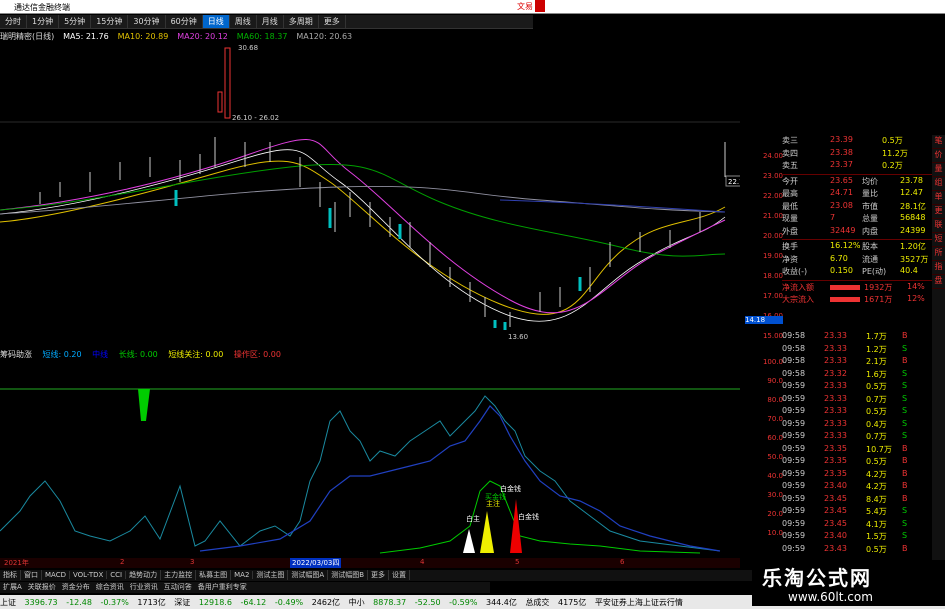 This screenshot has height=609, width=945. Describe the element at coordinates (938, 156) in the screenshot. I see `right-tab: 价` at that location.